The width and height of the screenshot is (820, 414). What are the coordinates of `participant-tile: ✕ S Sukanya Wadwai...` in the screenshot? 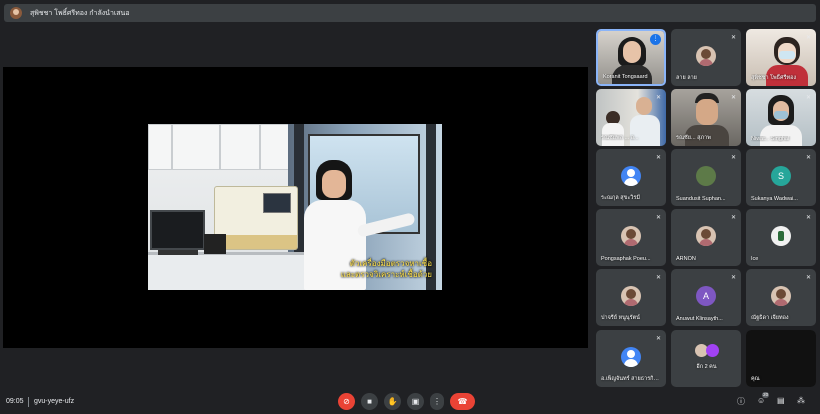 It's located at (781, 177).